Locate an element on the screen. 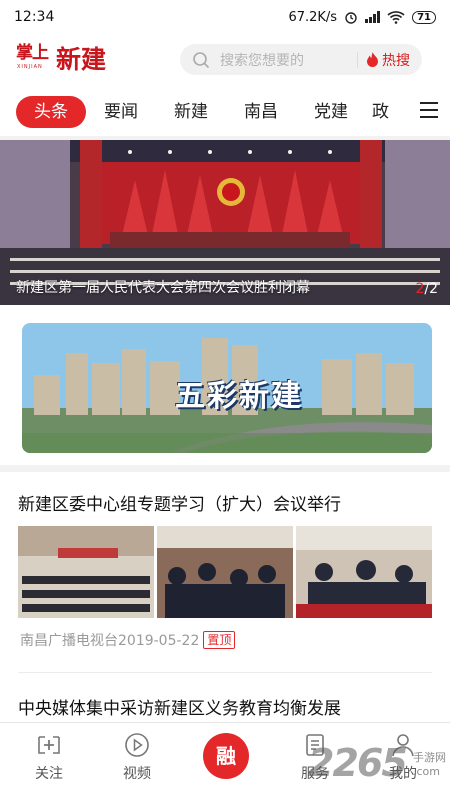 This screenshot has height=794, width=450. banner-pager: 2/2 is located at coordinates (426, 289).